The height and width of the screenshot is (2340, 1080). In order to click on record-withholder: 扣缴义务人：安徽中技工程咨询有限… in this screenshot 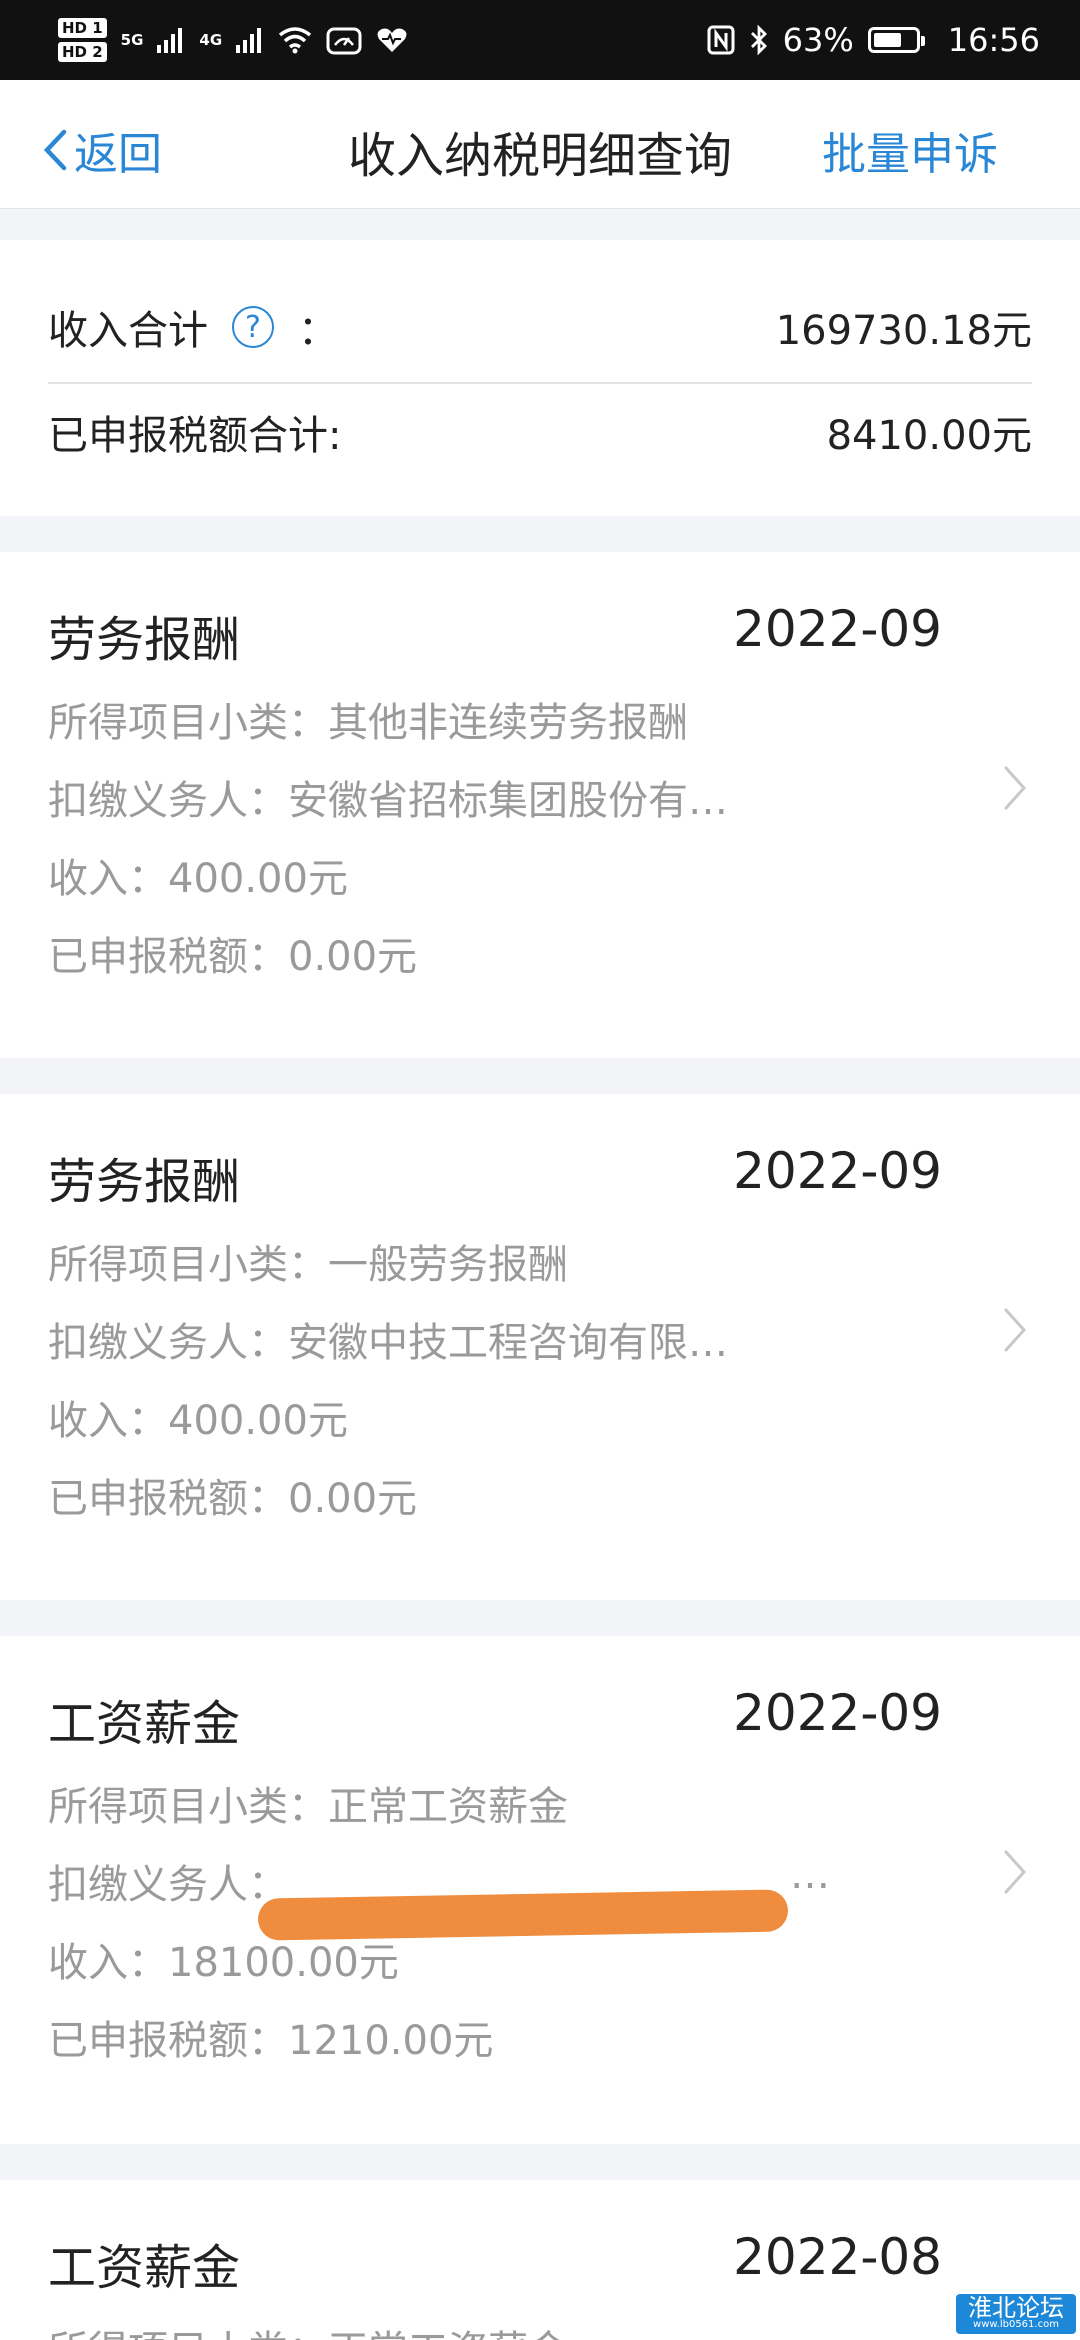, I will do `click(388, 1343)`.